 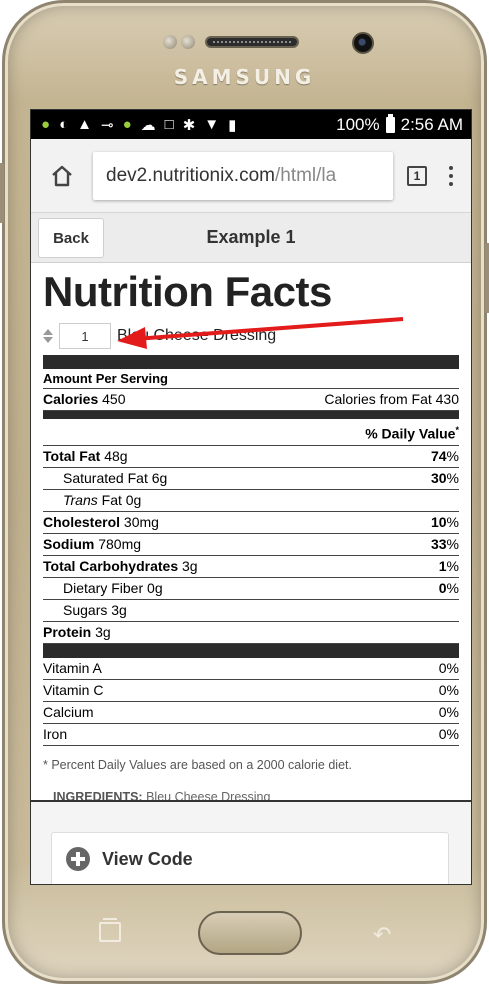 What do you see at coordinates (251, 691) in the screenshot?
I see `vitamin-row: Vitamin C 0%` at bounding box center [251, 691].